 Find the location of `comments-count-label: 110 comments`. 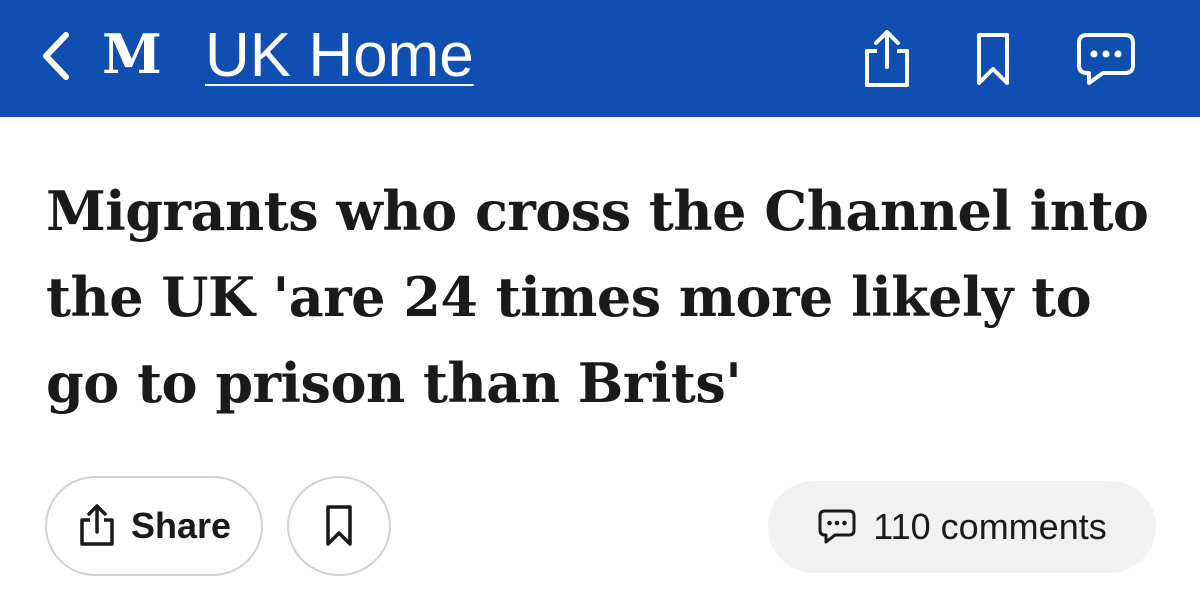

comments-count-label: 110 comments is located at coordinates (990, 526).